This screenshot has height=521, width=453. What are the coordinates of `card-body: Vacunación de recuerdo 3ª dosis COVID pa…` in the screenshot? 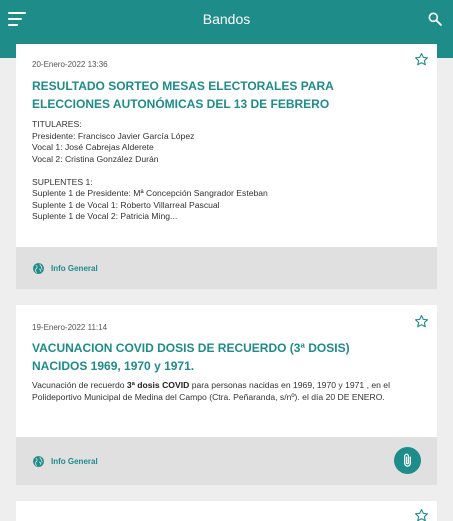 It's located at (227, 391).